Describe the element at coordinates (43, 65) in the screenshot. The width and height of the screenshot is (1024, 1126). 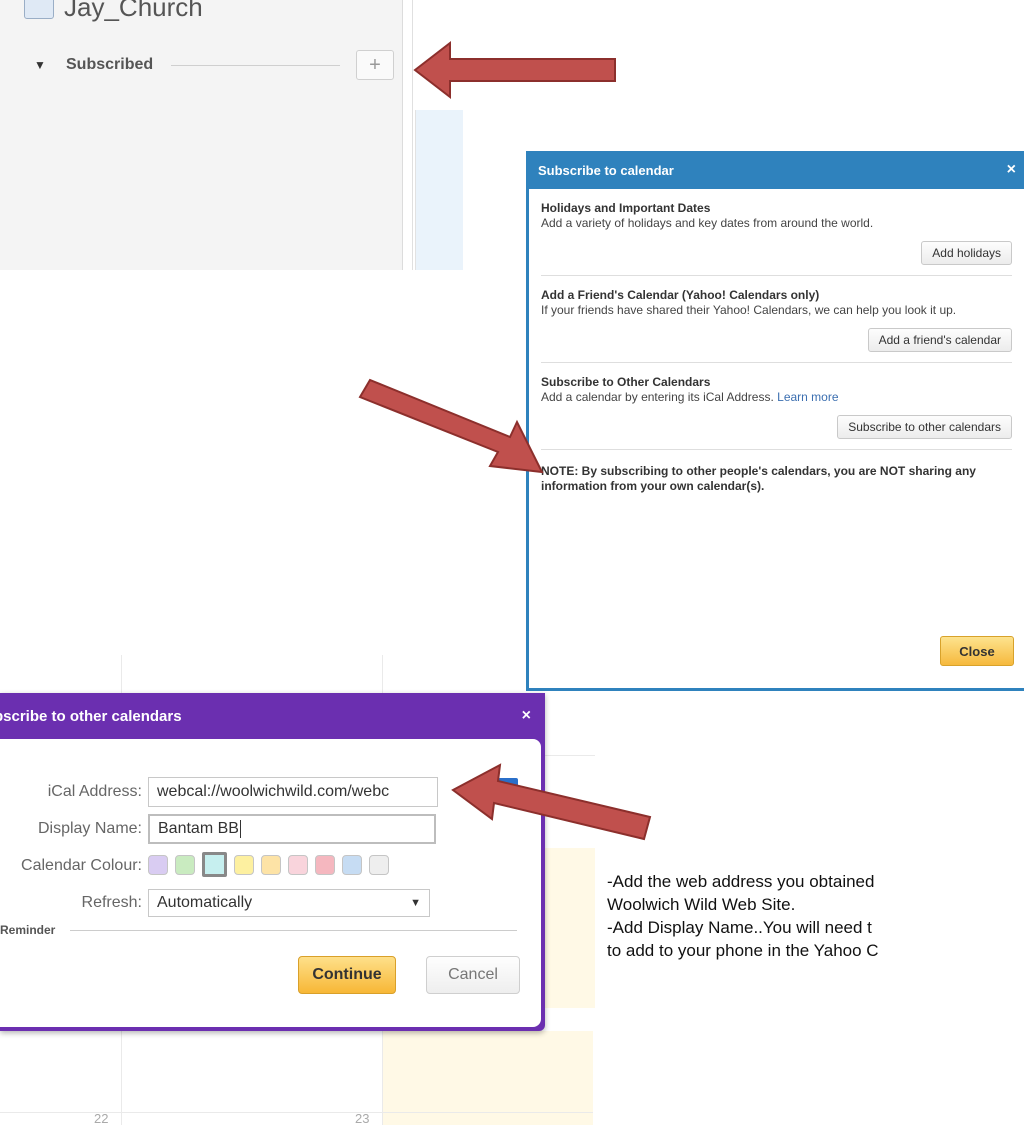
I see `collapse-triangle-icon: ▼` at that location.